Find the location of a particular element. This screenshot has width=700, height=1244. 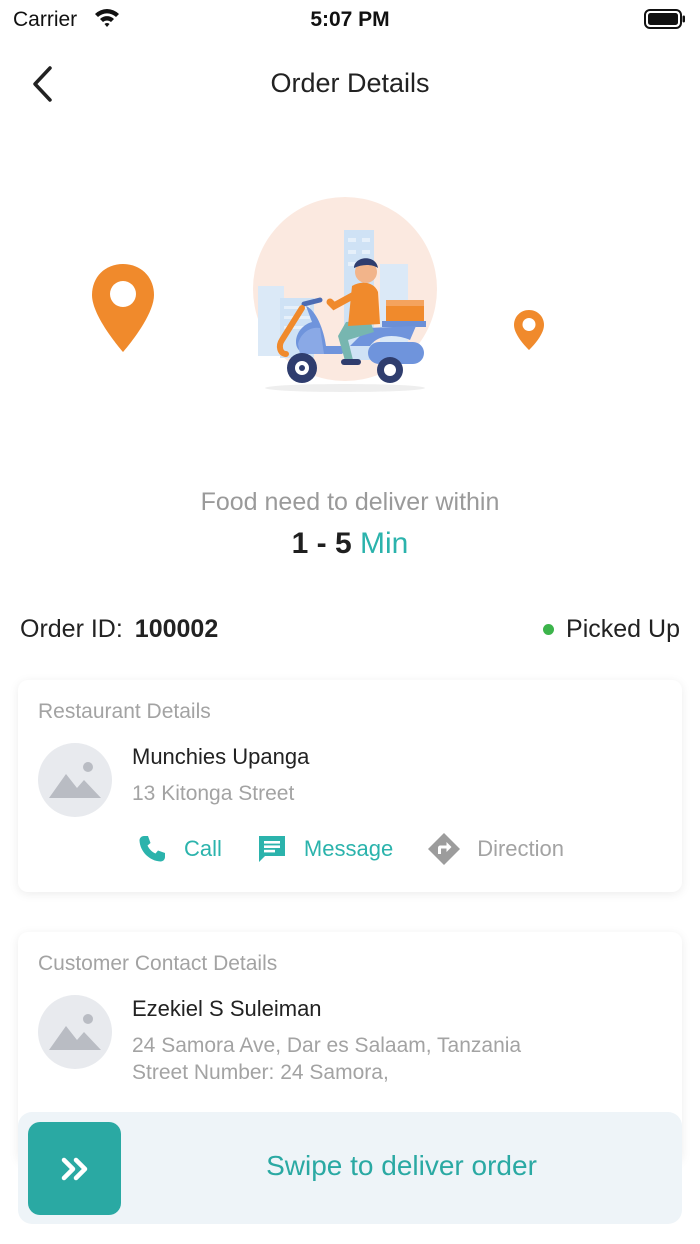

double-chevron-right-icon is located at coordinates (74, 1168).